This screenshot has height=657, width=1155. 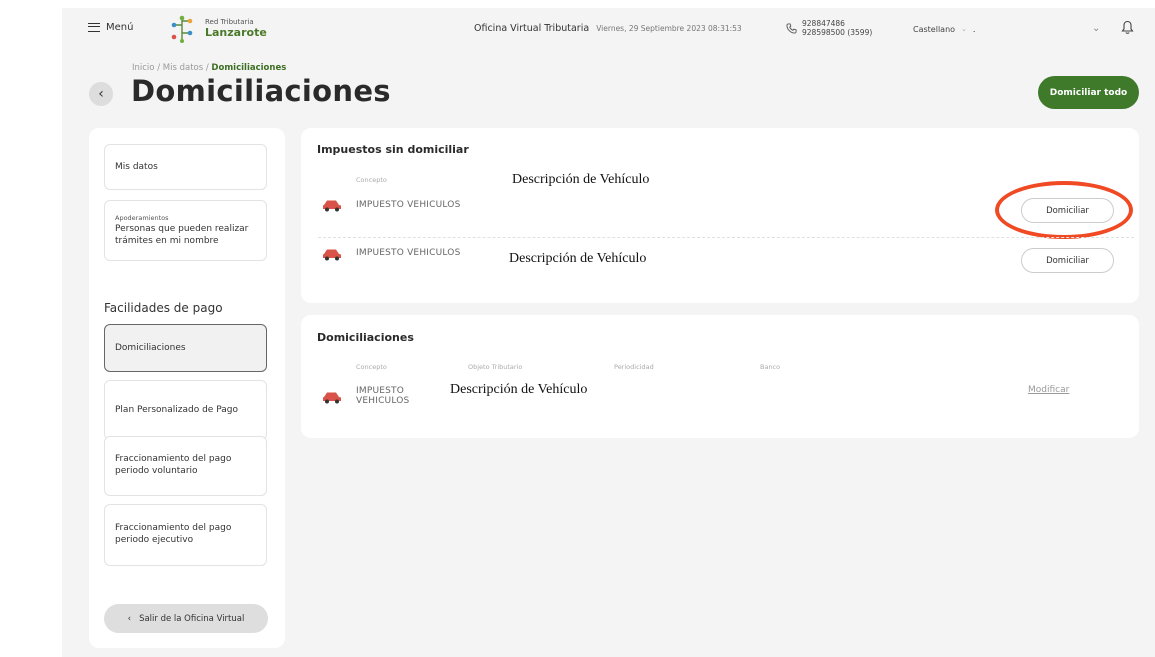 What do you see at coordinates (136, 167) in the screenshot?
I see `sidebar-item-label: Mis datos` at bounding box center [136, 167].